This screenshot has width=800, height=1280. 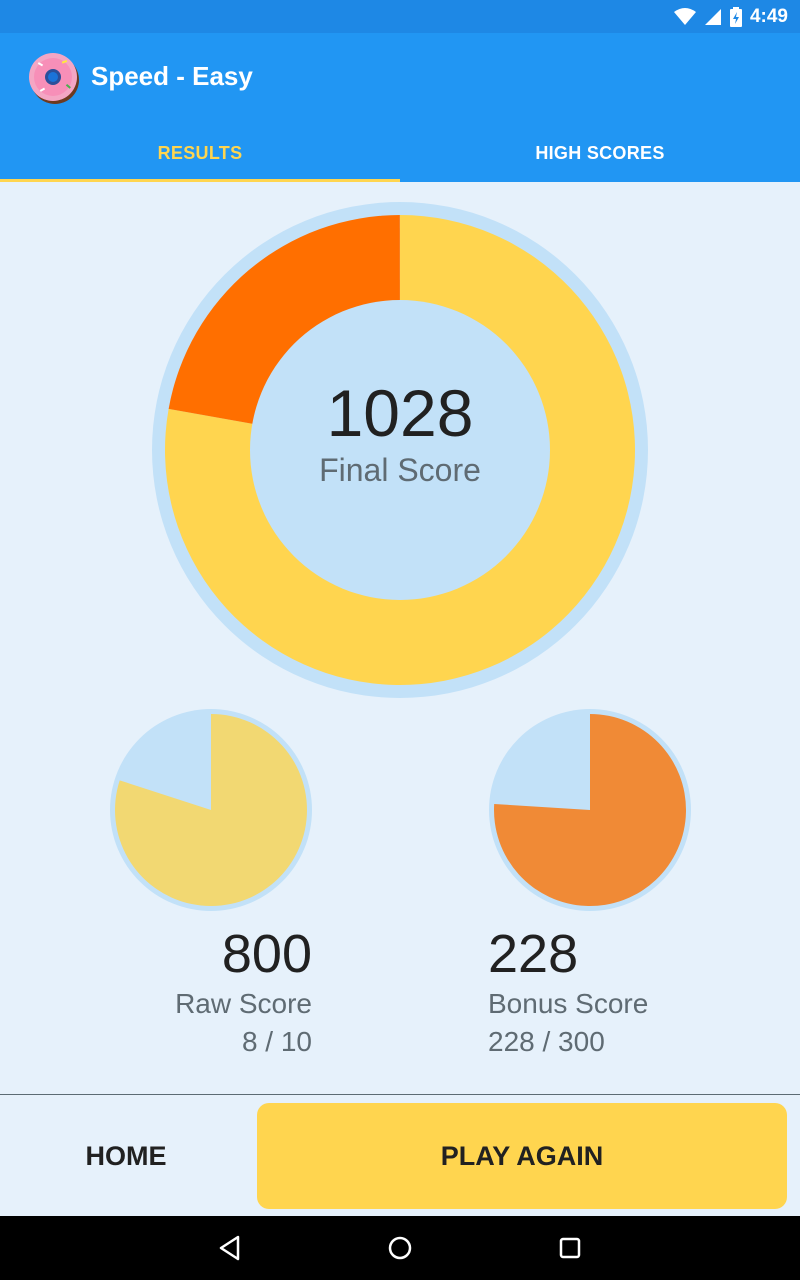 What do you see at coordinates (243, 1003) in the screenshot?
I see `raw-score-label: Raw Score` at bounding box center [243, 1003].